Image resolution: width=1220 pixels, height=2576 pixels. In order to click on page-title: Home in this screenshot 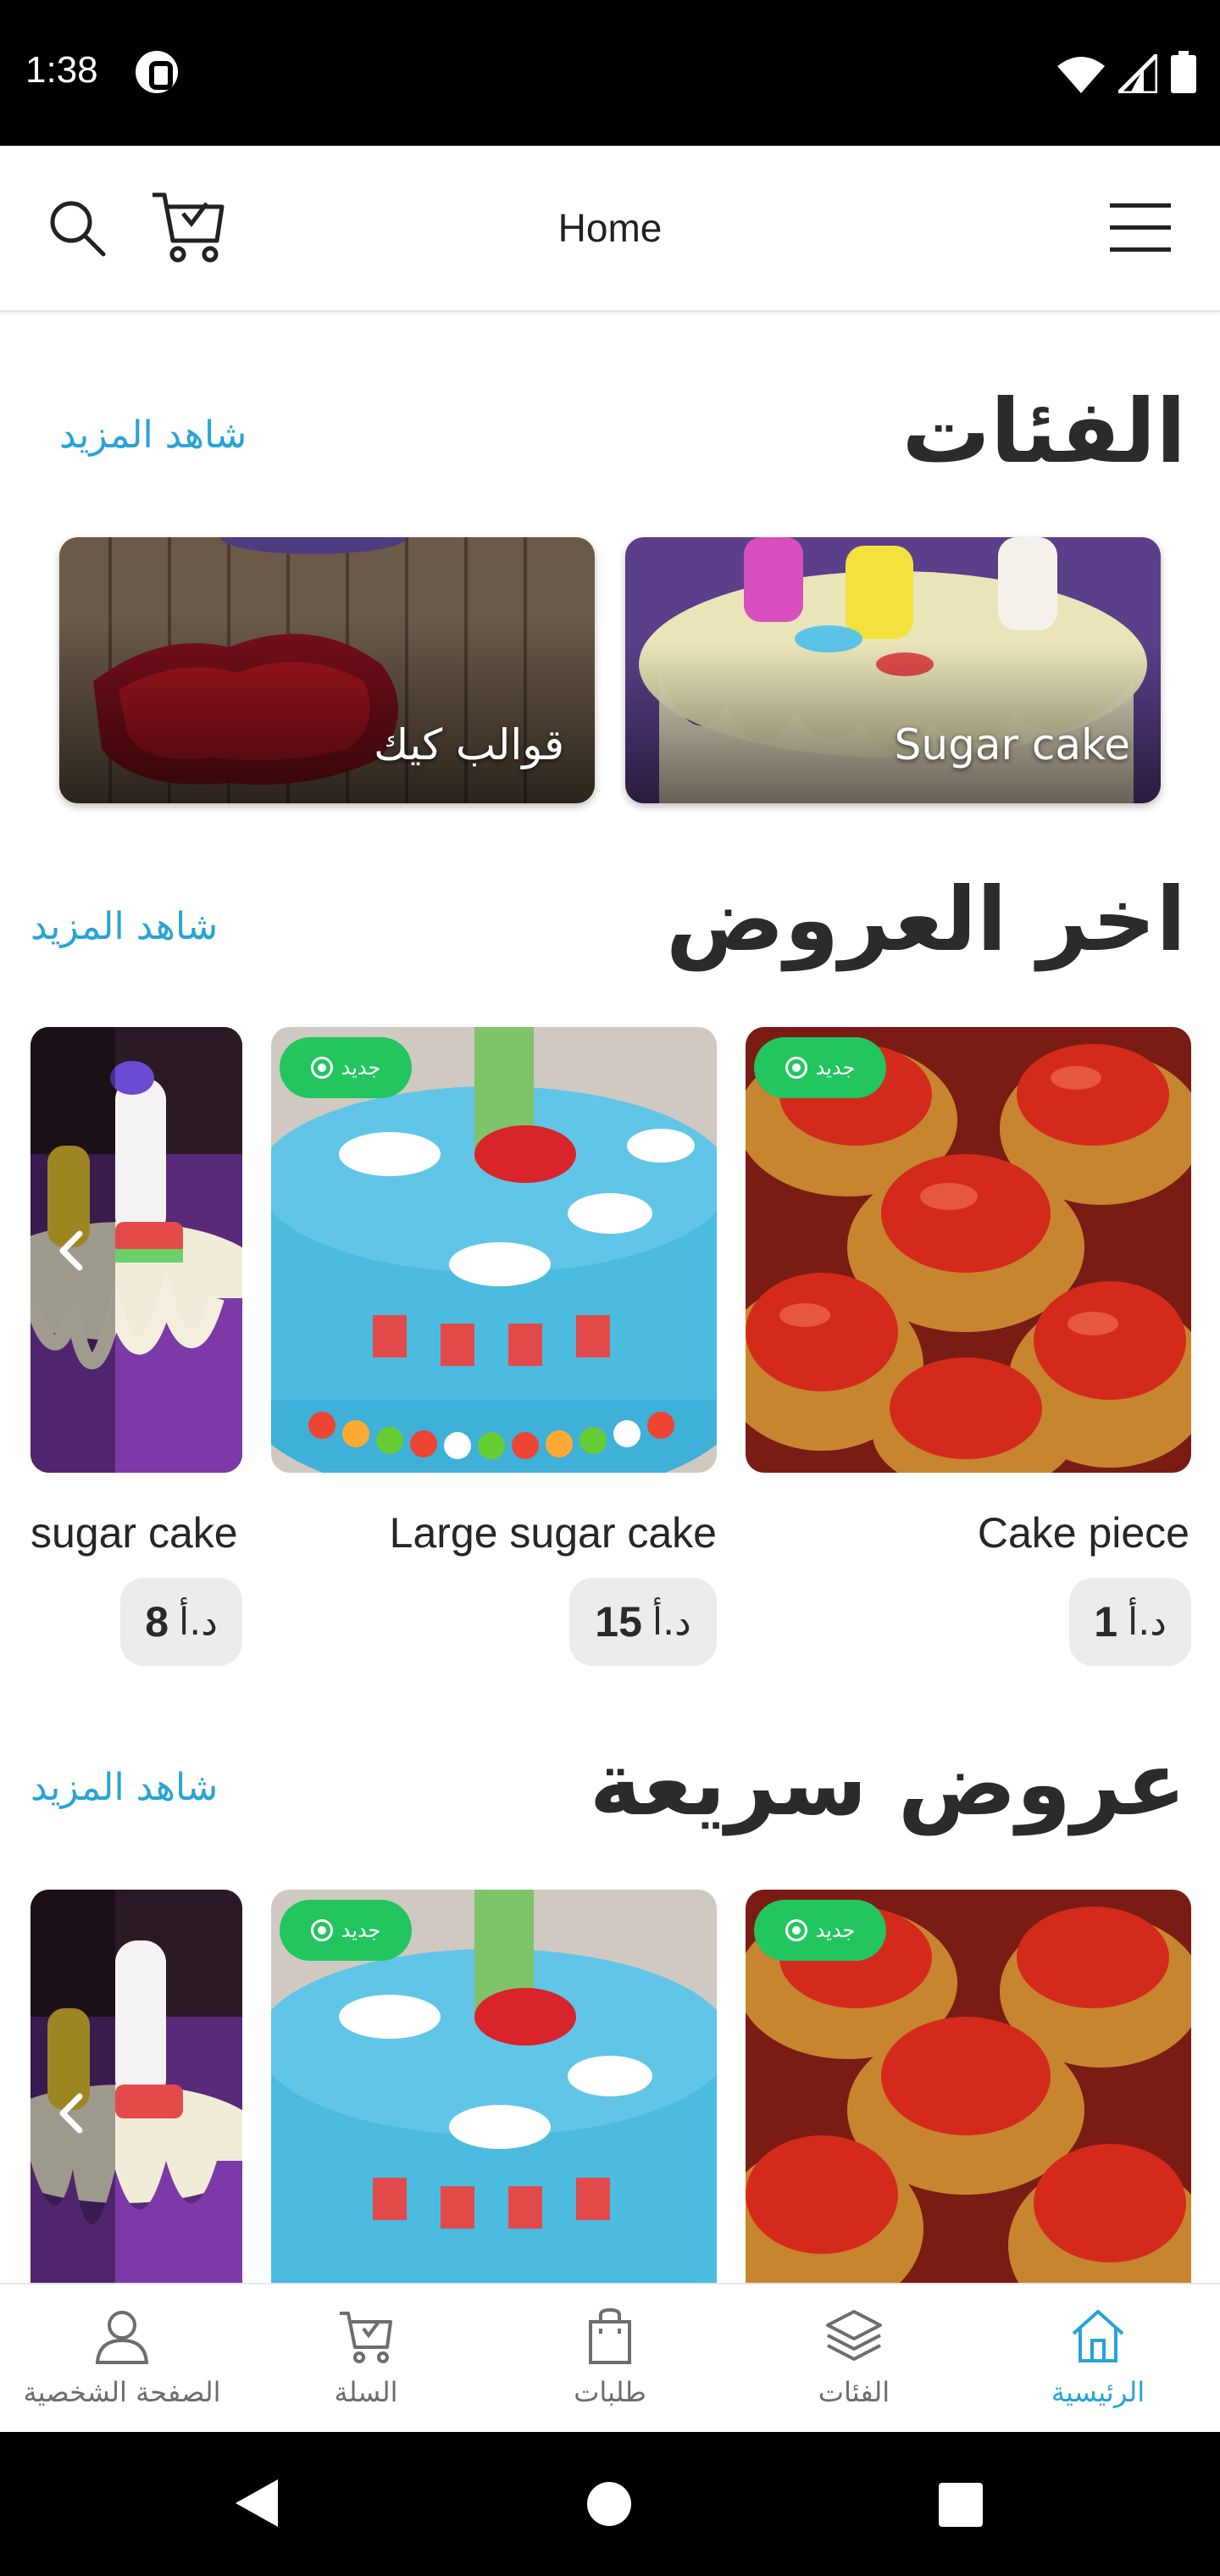, I will do `click(610, 228)`.